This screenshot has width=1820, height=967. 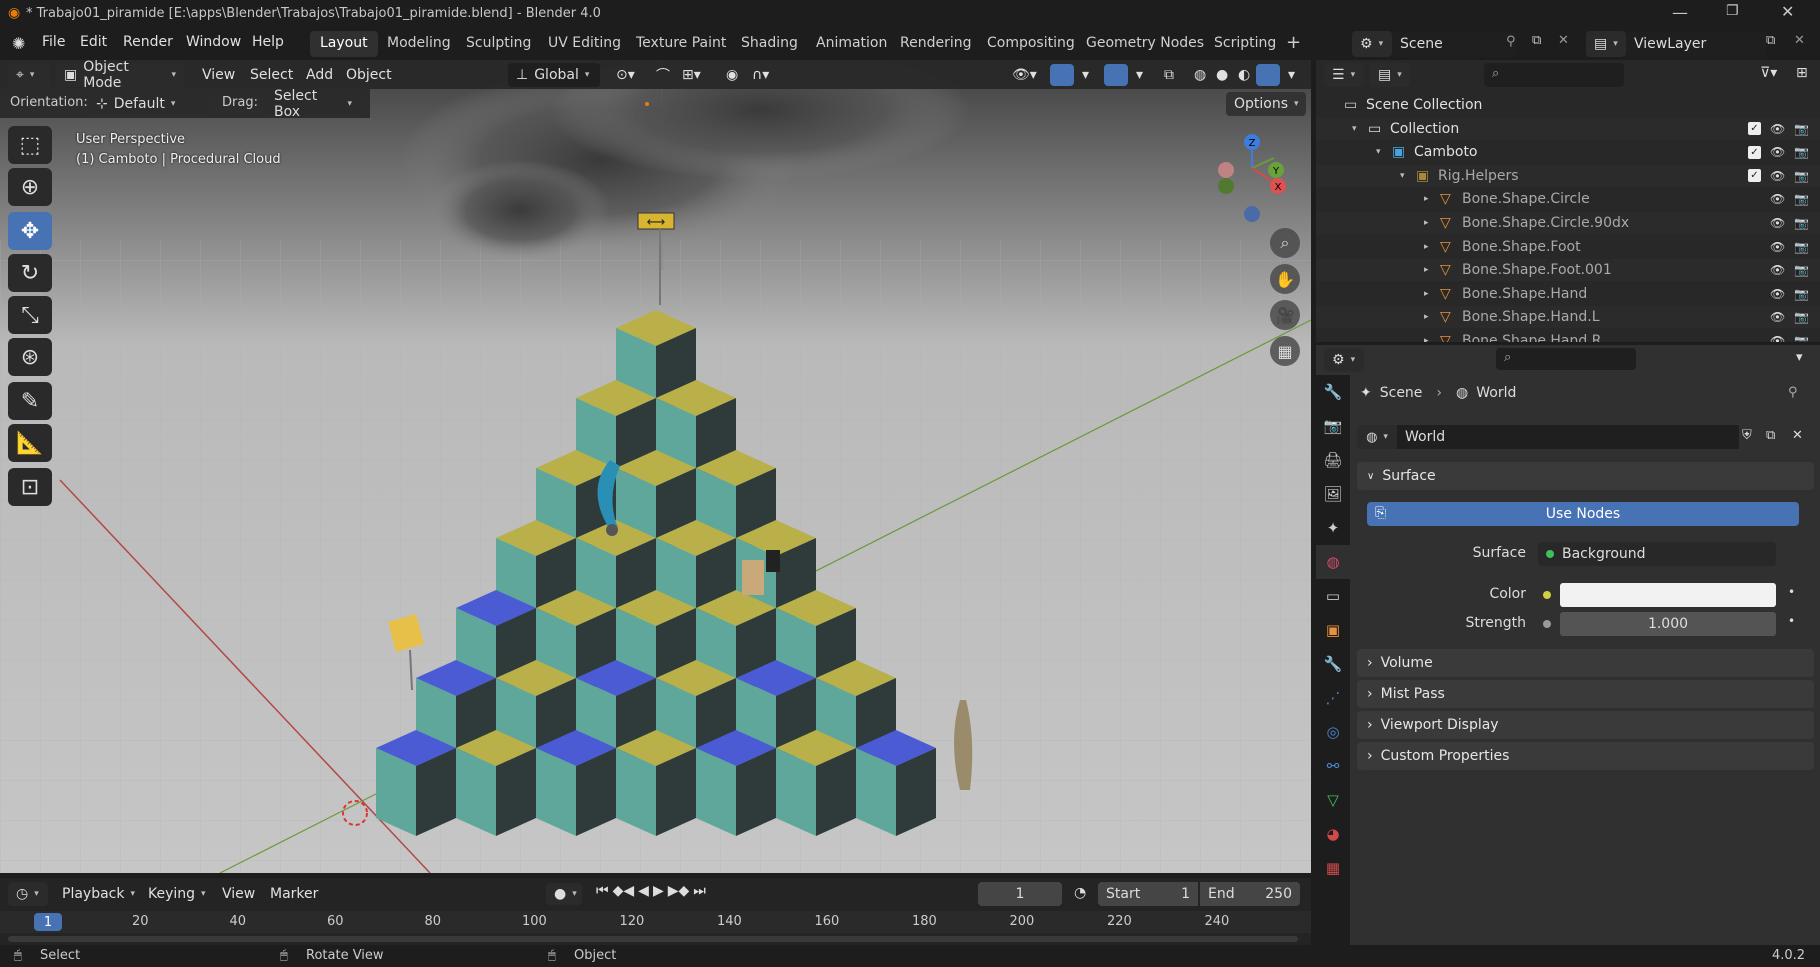 I want to click on gizmo-toggle-icon, so click(x=1062, y=75).